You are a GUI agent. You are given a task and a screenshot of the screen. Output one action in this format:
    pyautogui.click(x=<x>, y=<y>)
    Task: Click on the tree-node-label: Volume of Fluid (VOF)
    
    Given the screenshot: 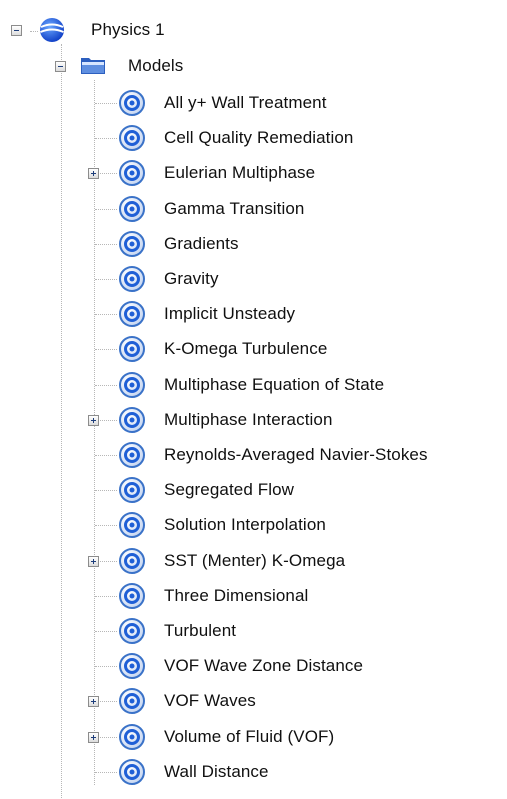 What is the action you would take?
    pyautogui.click(x=249, y=736)
    